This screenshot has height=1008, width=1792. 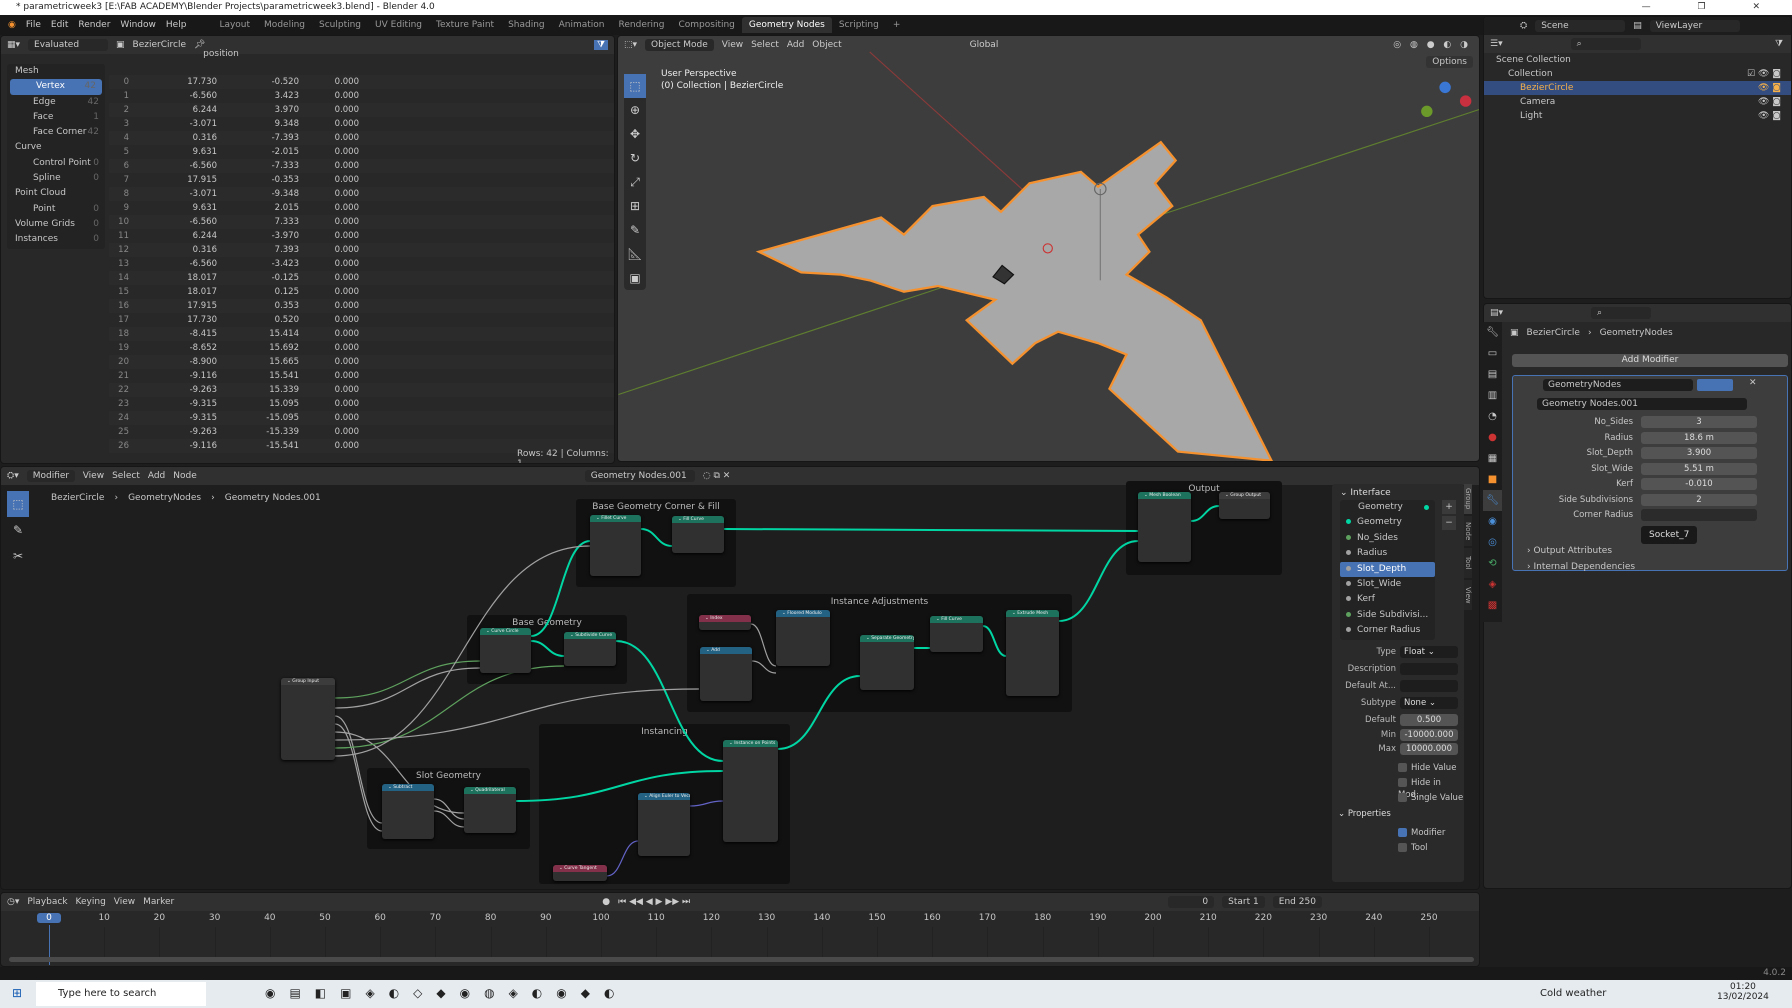 I want to click on gizmo-z-icon, so click(x=1445, y=87).